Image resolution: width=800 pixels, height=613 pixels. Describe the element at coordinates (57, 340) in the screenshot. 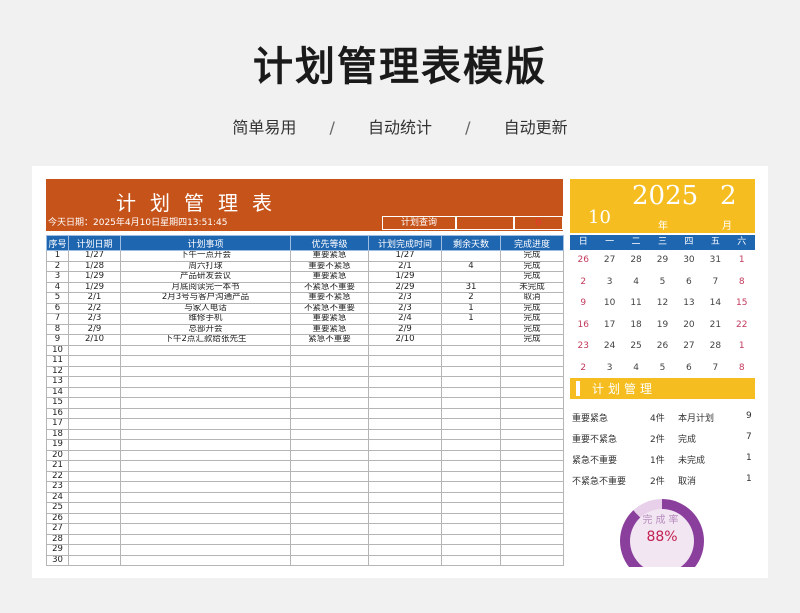

I see `table-cell: 9` at that location.